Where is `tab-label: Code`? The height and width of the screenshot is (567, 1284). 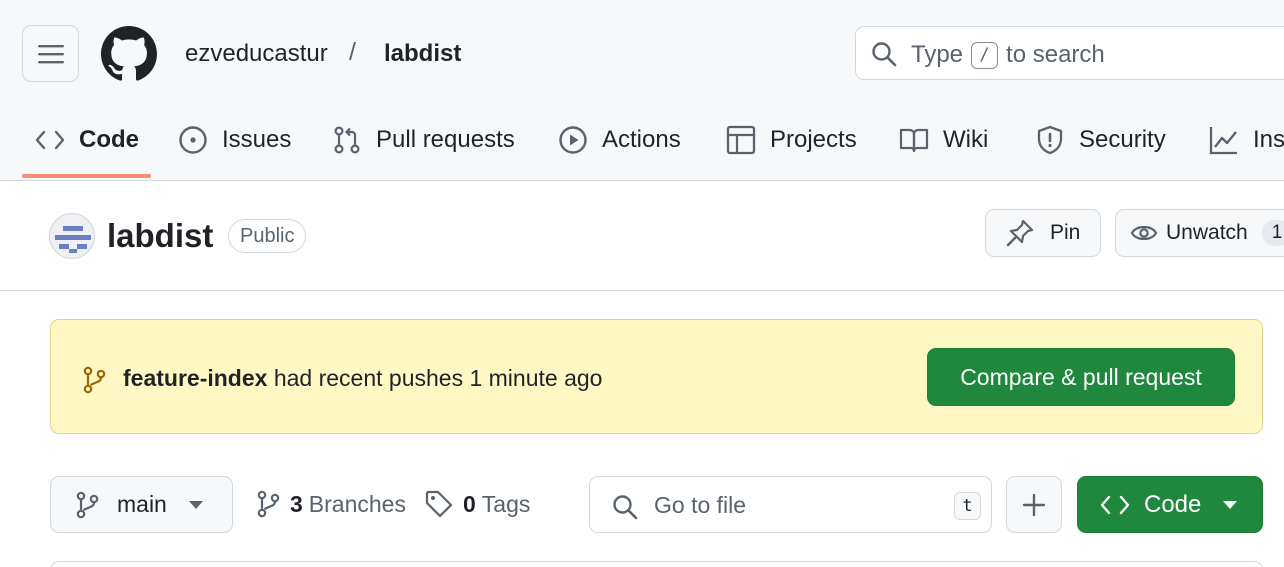 tab-label: Code is located at coordinates (109, 139).